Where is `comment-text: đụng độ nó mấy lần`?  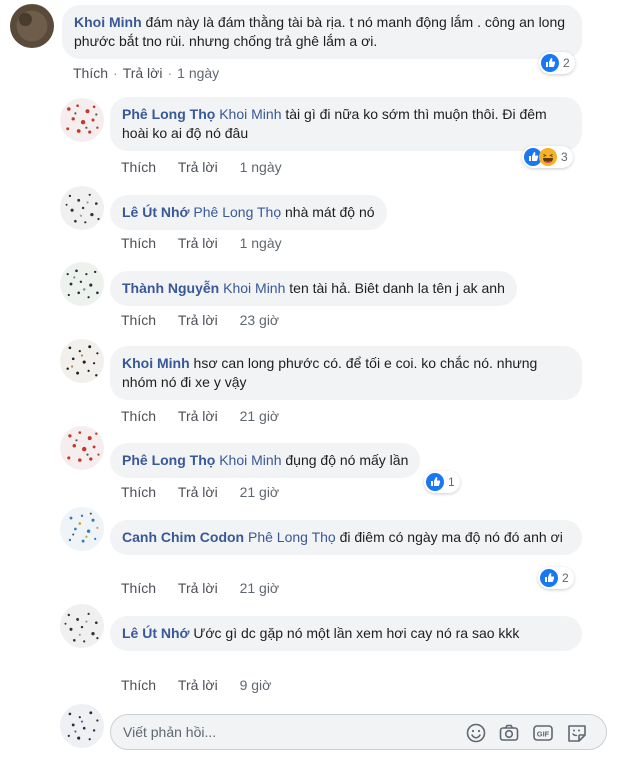 comment-text: đụng độ nó mấy lần is located at coordinates (347, 460).